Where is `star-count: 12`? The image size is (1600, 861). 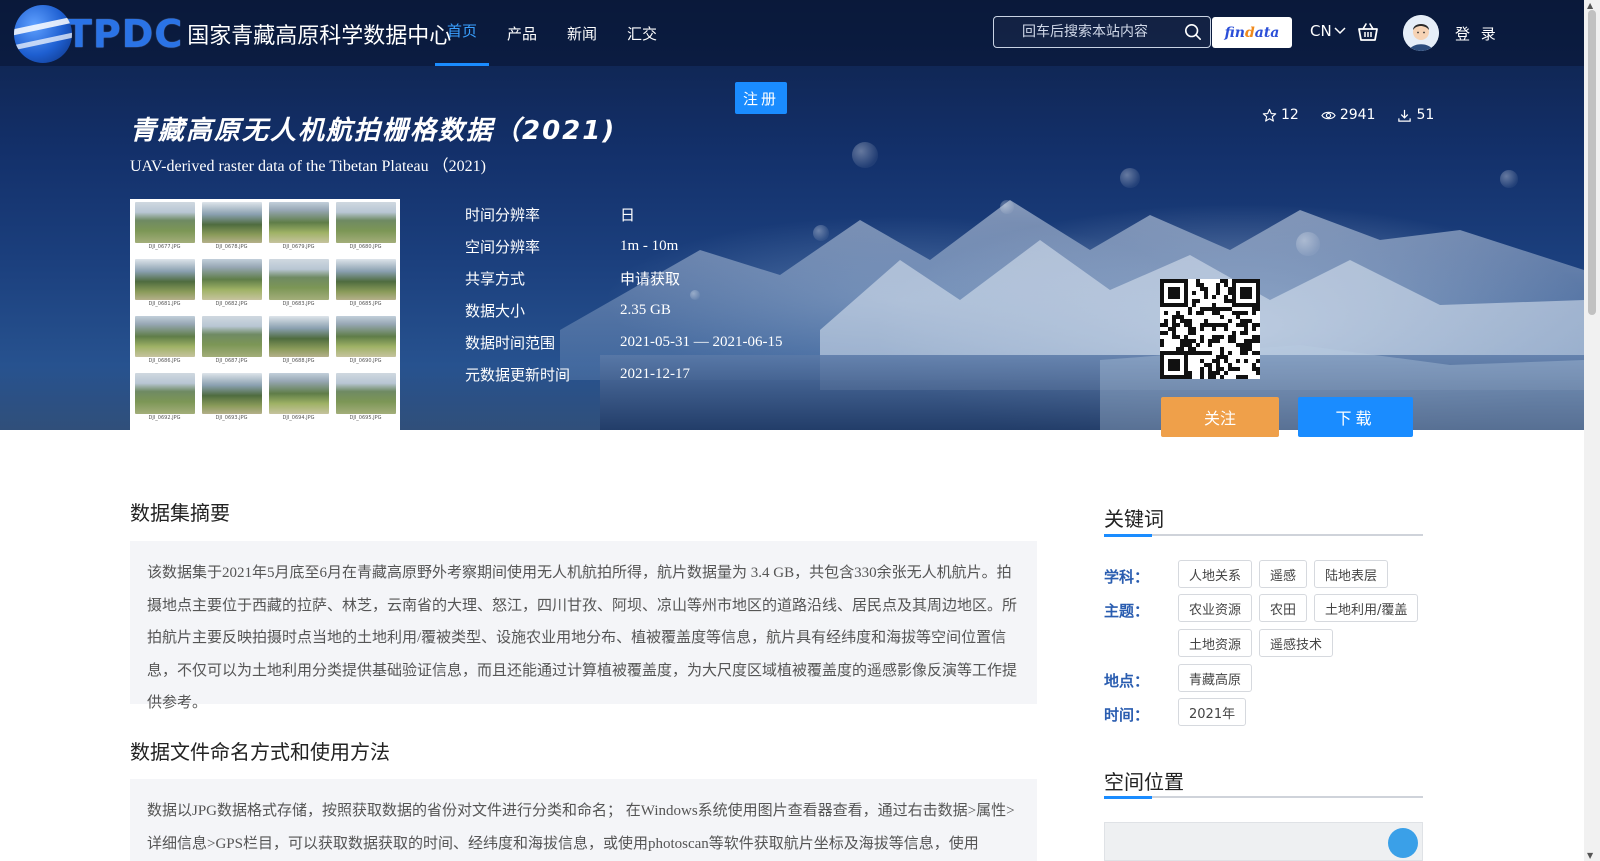 star-count: 12 is located at coordinates (1280, 115).